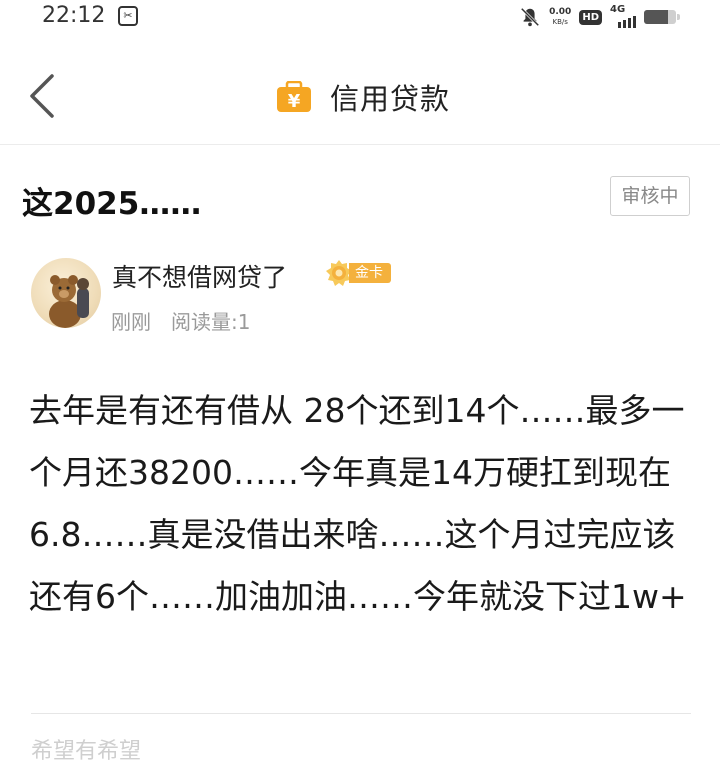  Describe the element at coordinates (618, 9) in the screenshot. I see `network-type: 4G` at that location.